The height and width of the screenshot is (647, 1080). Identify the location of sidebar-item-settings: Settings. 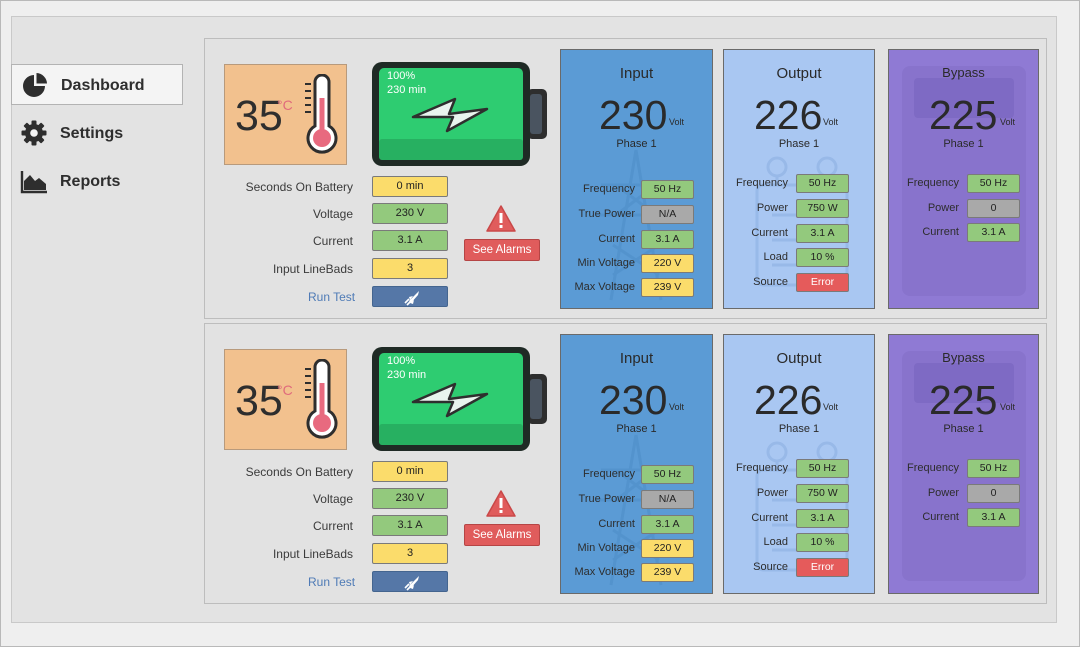
(97, 133).